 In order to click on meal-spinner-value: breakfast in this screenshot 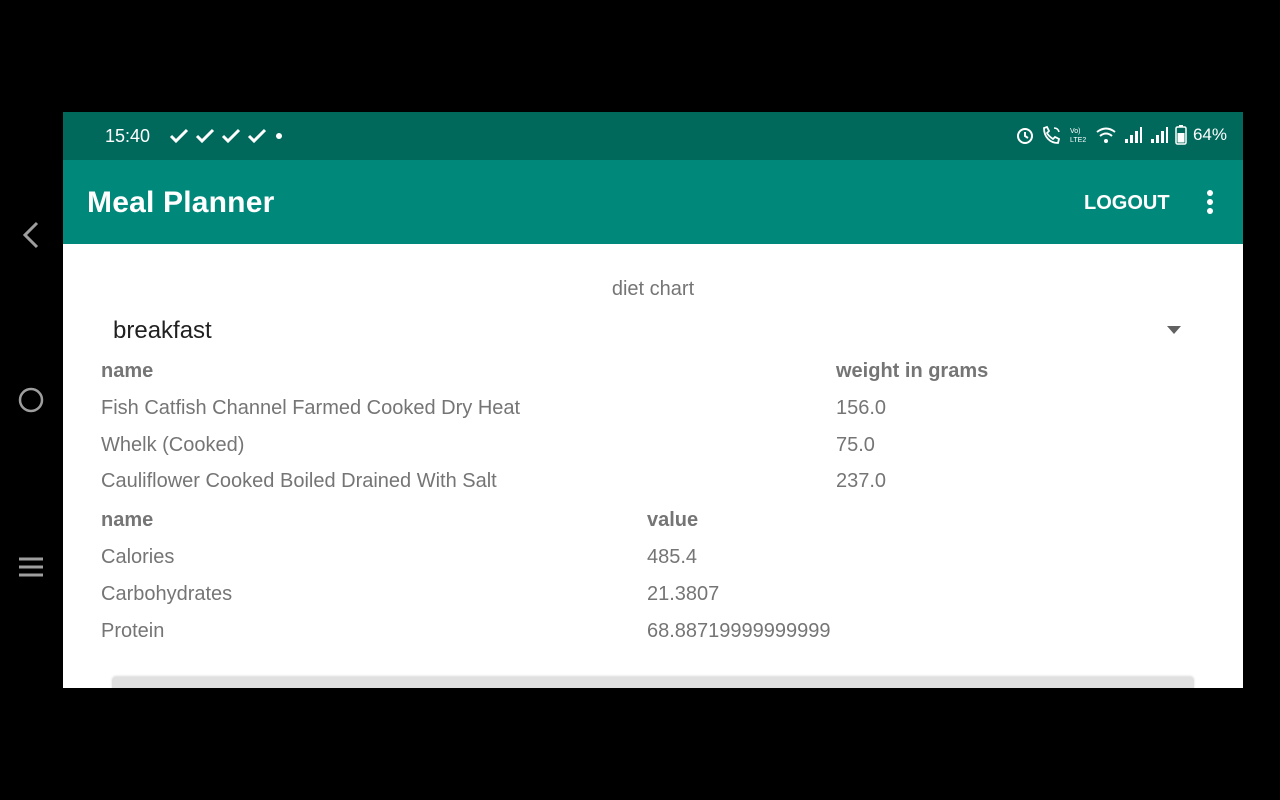, I will do `click(162, 330)`.